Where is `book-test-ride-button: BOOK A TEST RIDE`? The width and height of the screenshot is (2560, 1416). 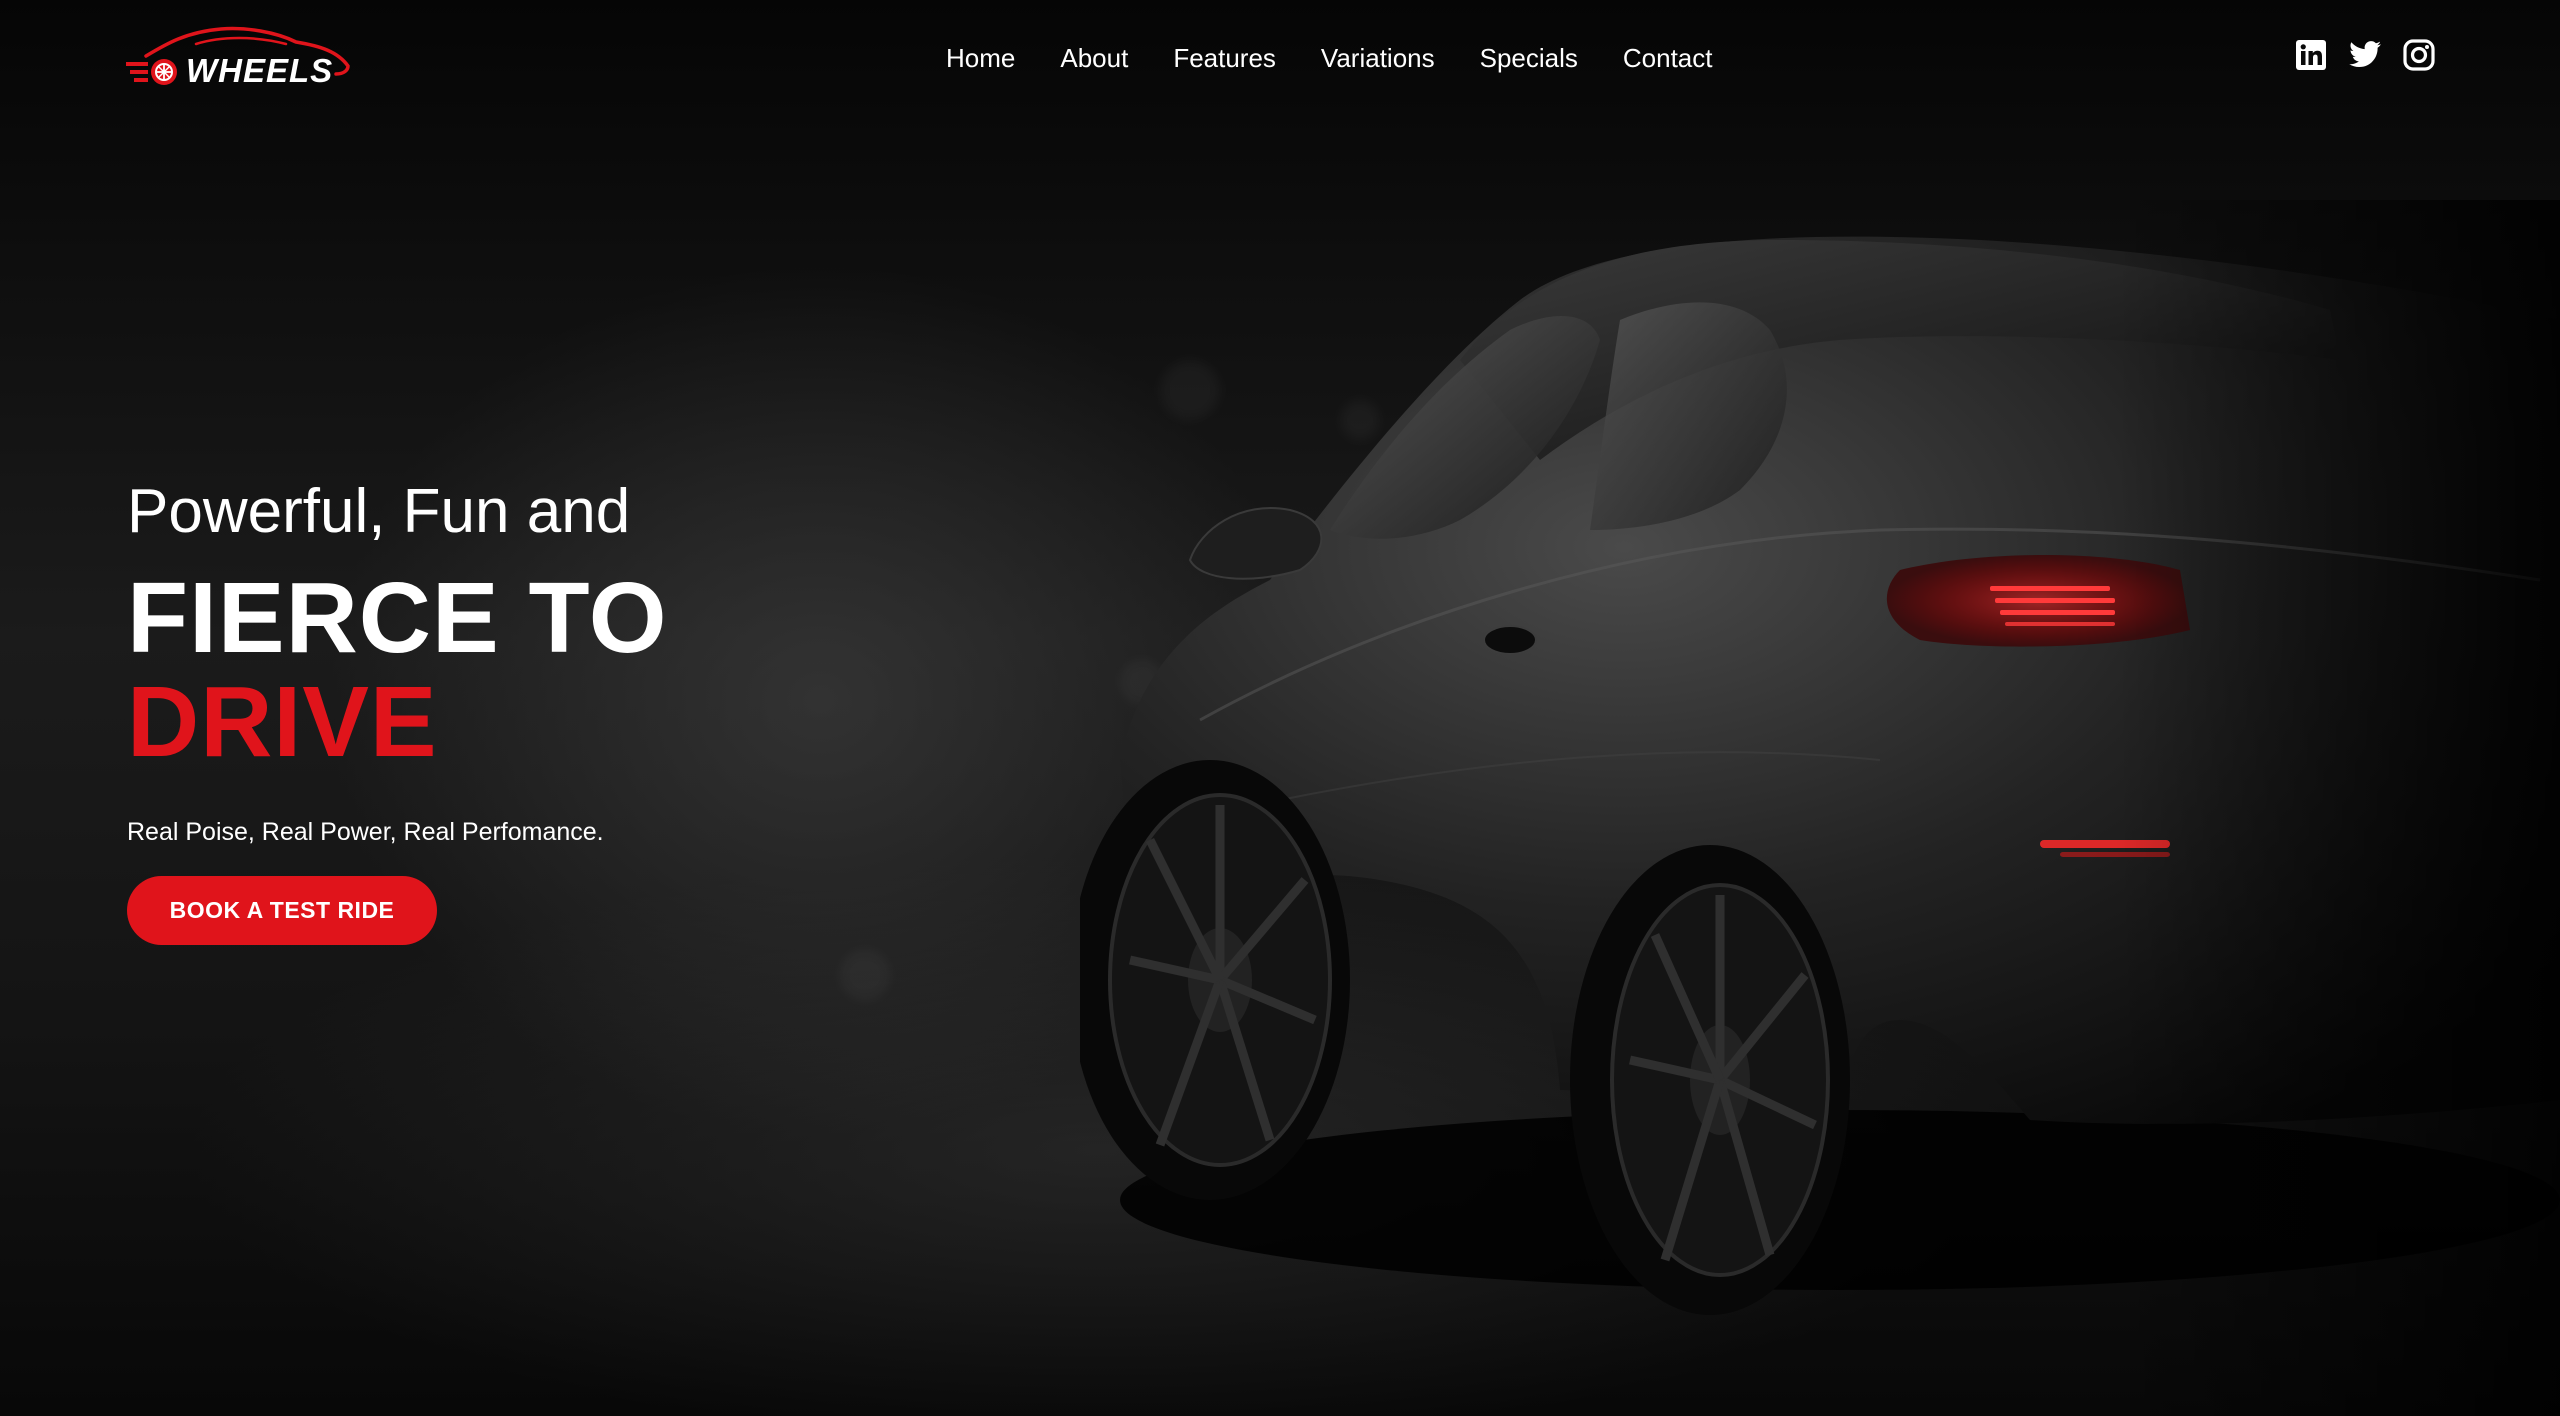 book-test-ride-button: BOOK A TEST RIDE is located at coordinates (282, 910).